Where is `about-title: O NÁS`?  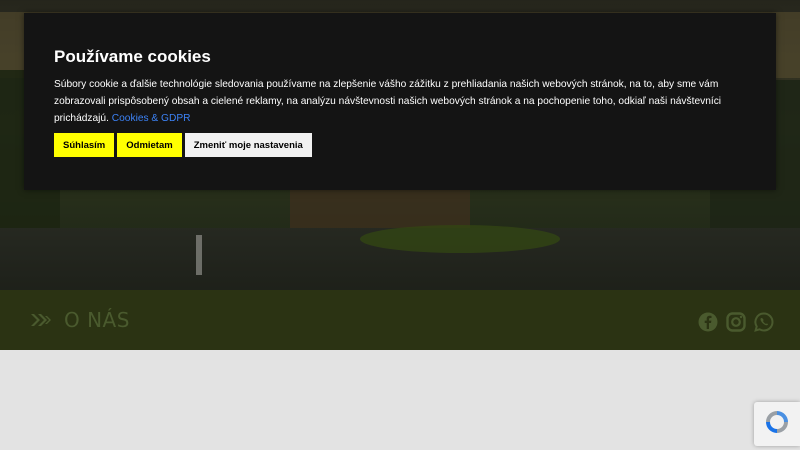
about-title: O NÁS is located at coordinates (80, 320).